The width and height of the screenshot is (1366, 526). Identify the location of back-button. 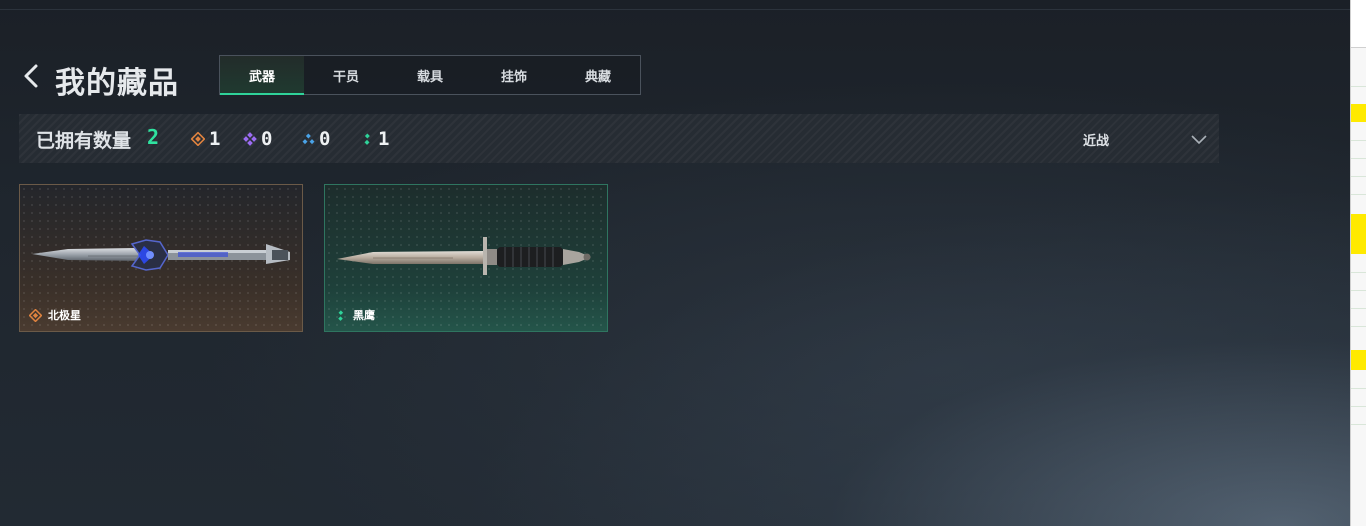
(33, 76).